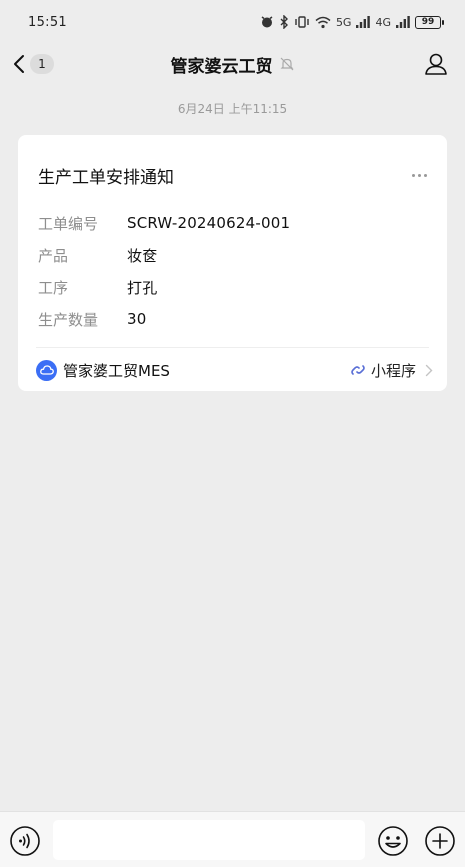 The width and height of the screenshot is (465, 867). I want to click on status-icons: 5G 4G 99, so click(352, 22).